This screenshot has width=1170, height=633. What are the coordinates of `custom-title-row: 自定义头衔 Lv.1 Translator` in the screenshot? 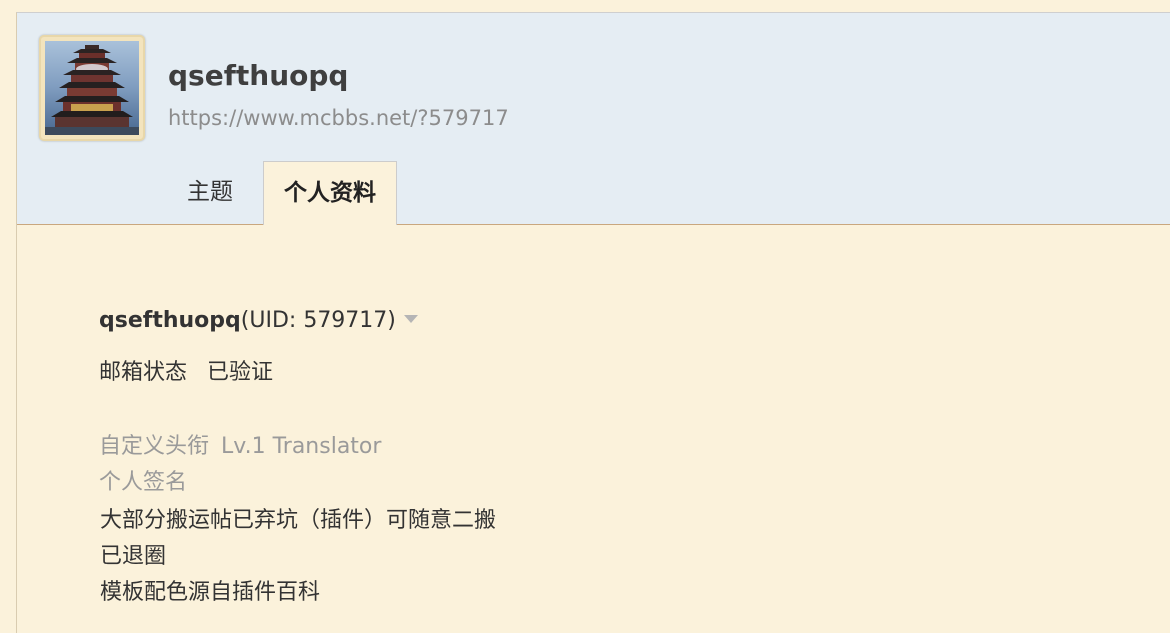 It's located at (240, 444).